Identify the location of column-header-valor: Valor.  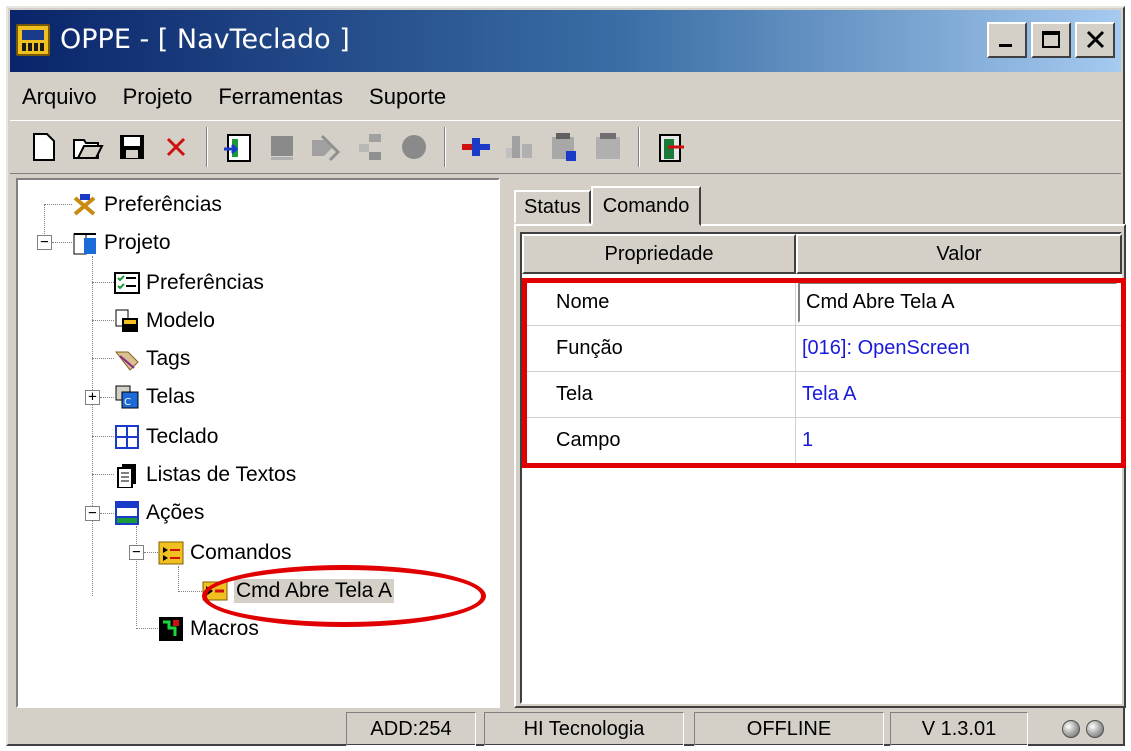
(959, 254).